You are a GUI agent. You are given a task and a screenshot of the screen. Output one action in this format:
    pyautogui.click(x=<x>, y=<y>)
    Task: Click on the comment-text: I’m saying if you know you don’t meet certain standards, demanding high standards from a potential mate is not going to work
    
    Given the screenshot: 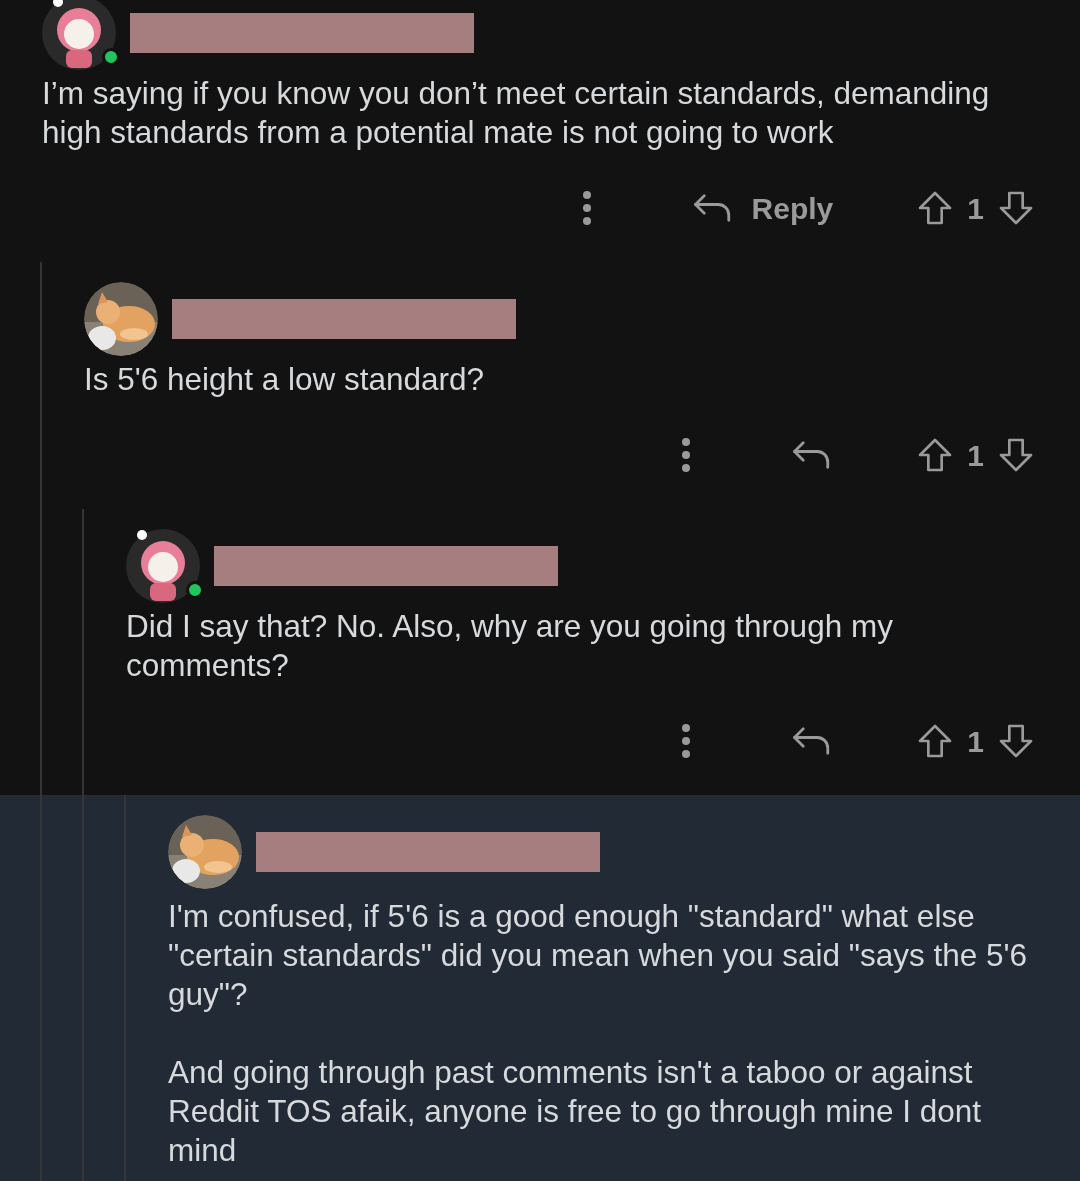 What is the action you would take?
    pyautogui.click(x=516, y=113)
    